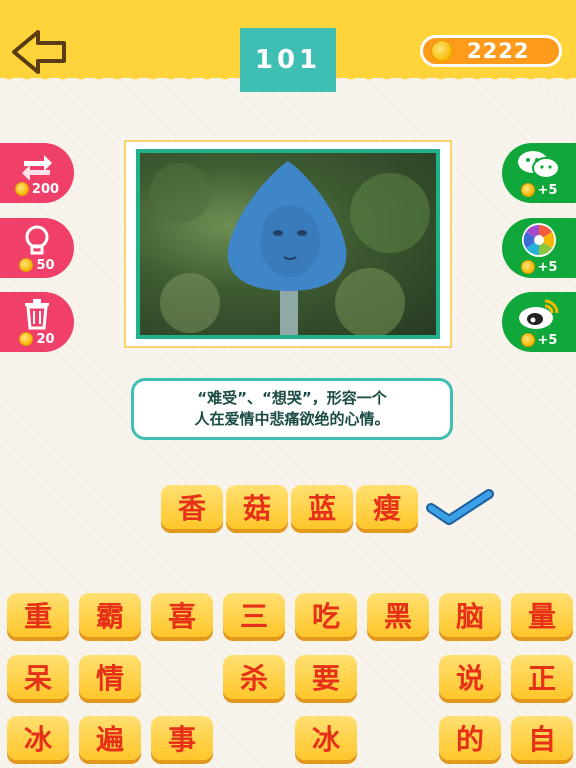  I want to click on weibo-icon, so click(539, 314).